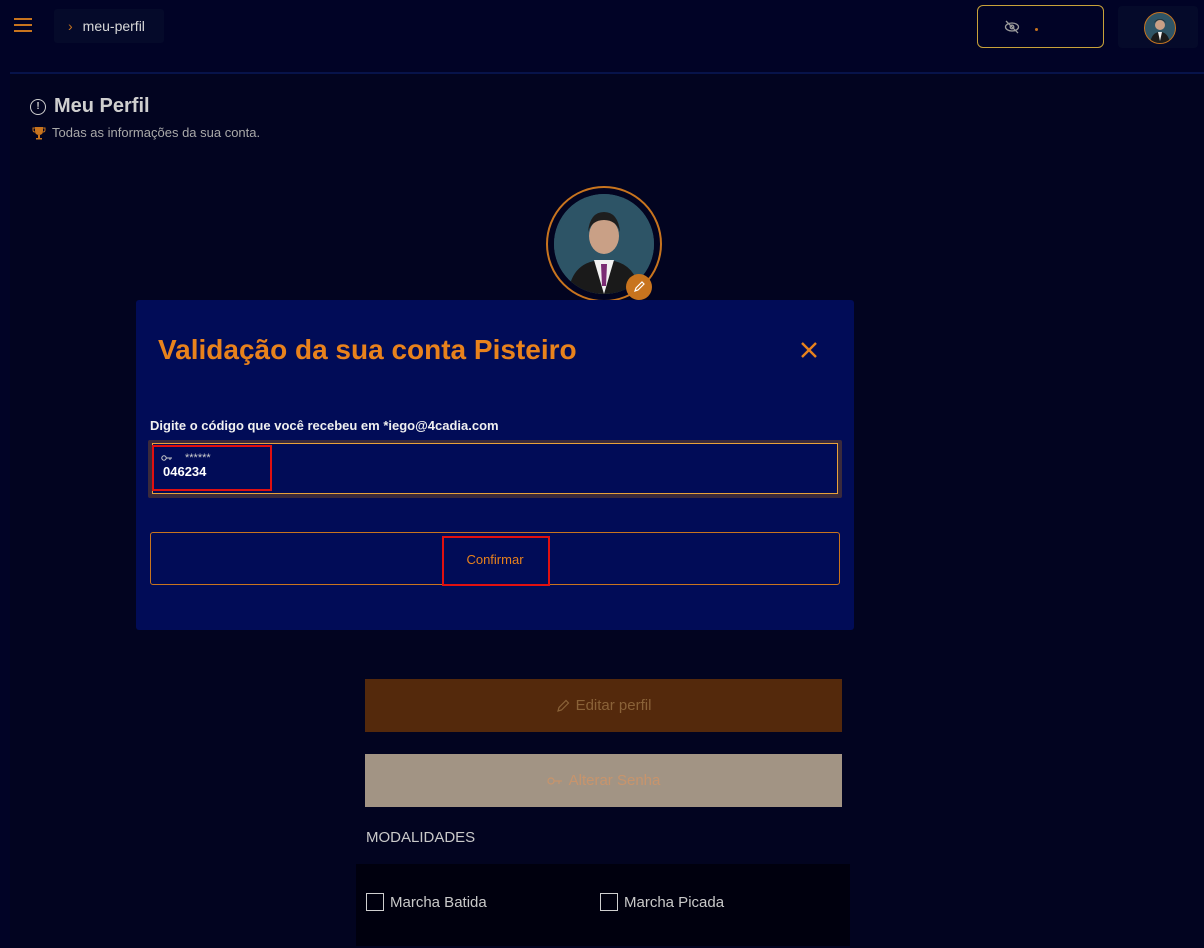  I want to click on confirm-button: Confirmar, so click(495, 558).